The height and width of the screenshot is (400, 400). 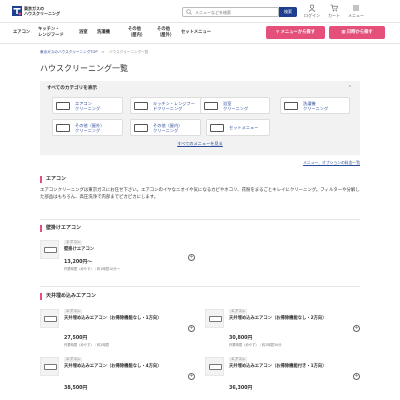 What do you see at coordinates (128, 52) in the screenshot?
I see `breadcrumb-current: ハウスクリーニング一覧` at bounding box center [128, 52].